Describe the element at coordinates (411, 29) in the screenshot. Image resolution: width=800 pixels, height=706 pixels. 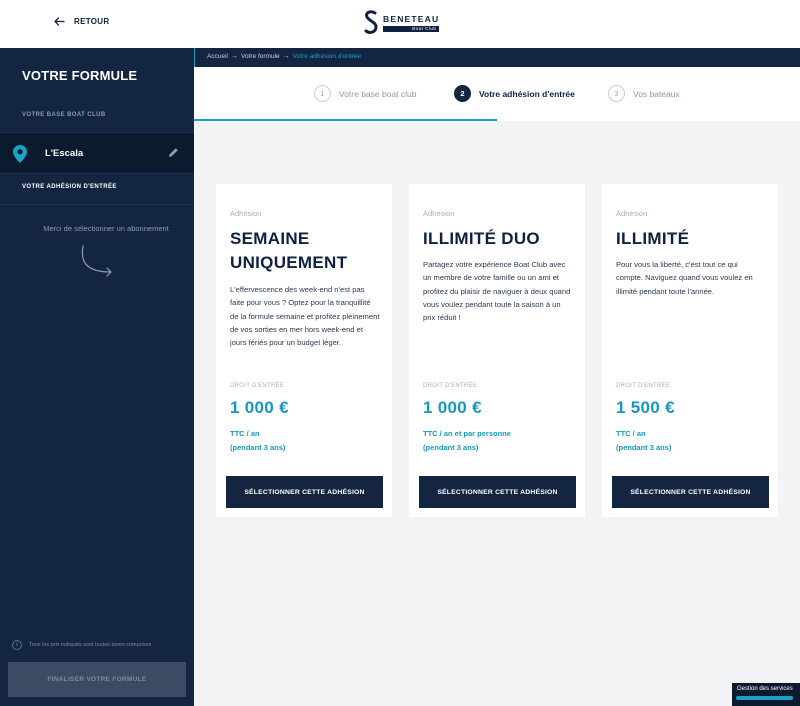
I see `logo-subtitle: Boat Club` at that location.